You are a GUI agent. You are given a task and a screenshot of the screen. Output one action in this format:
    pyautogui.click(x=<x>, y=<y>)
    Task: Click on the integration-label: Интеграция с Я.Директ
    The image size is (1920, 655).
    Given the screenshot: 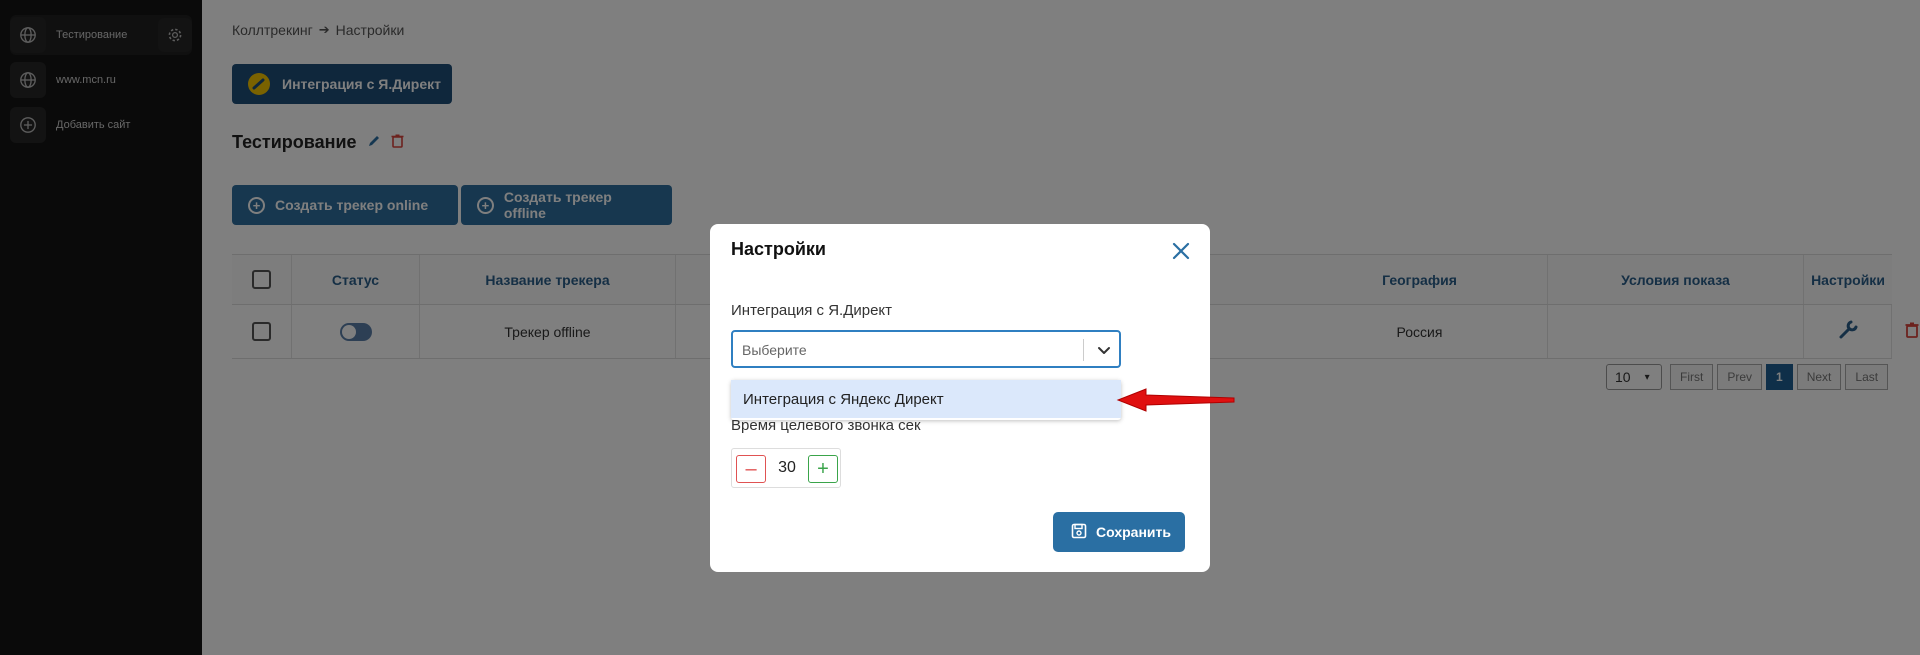 What is the action you would take?
    pyautogui.click(x=812, y=310)
    